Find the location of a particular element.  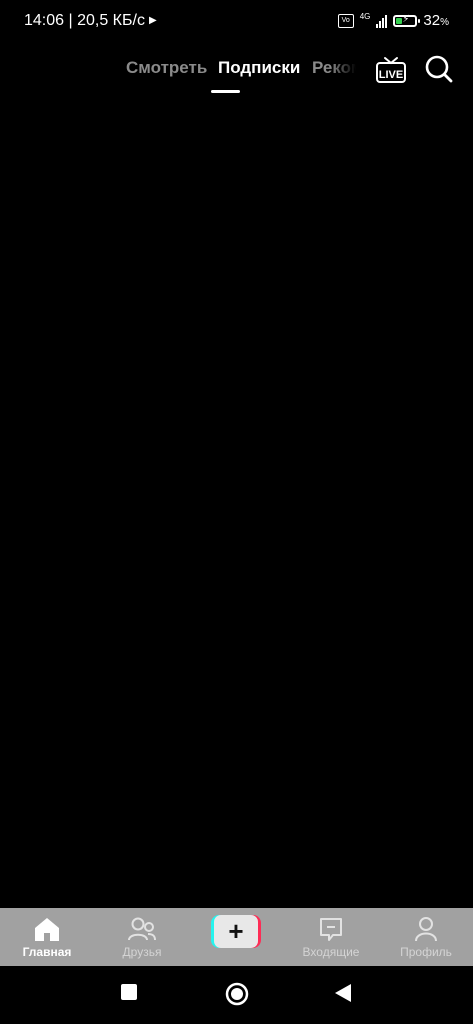

friends-icon is located at coordinates (142, 929).